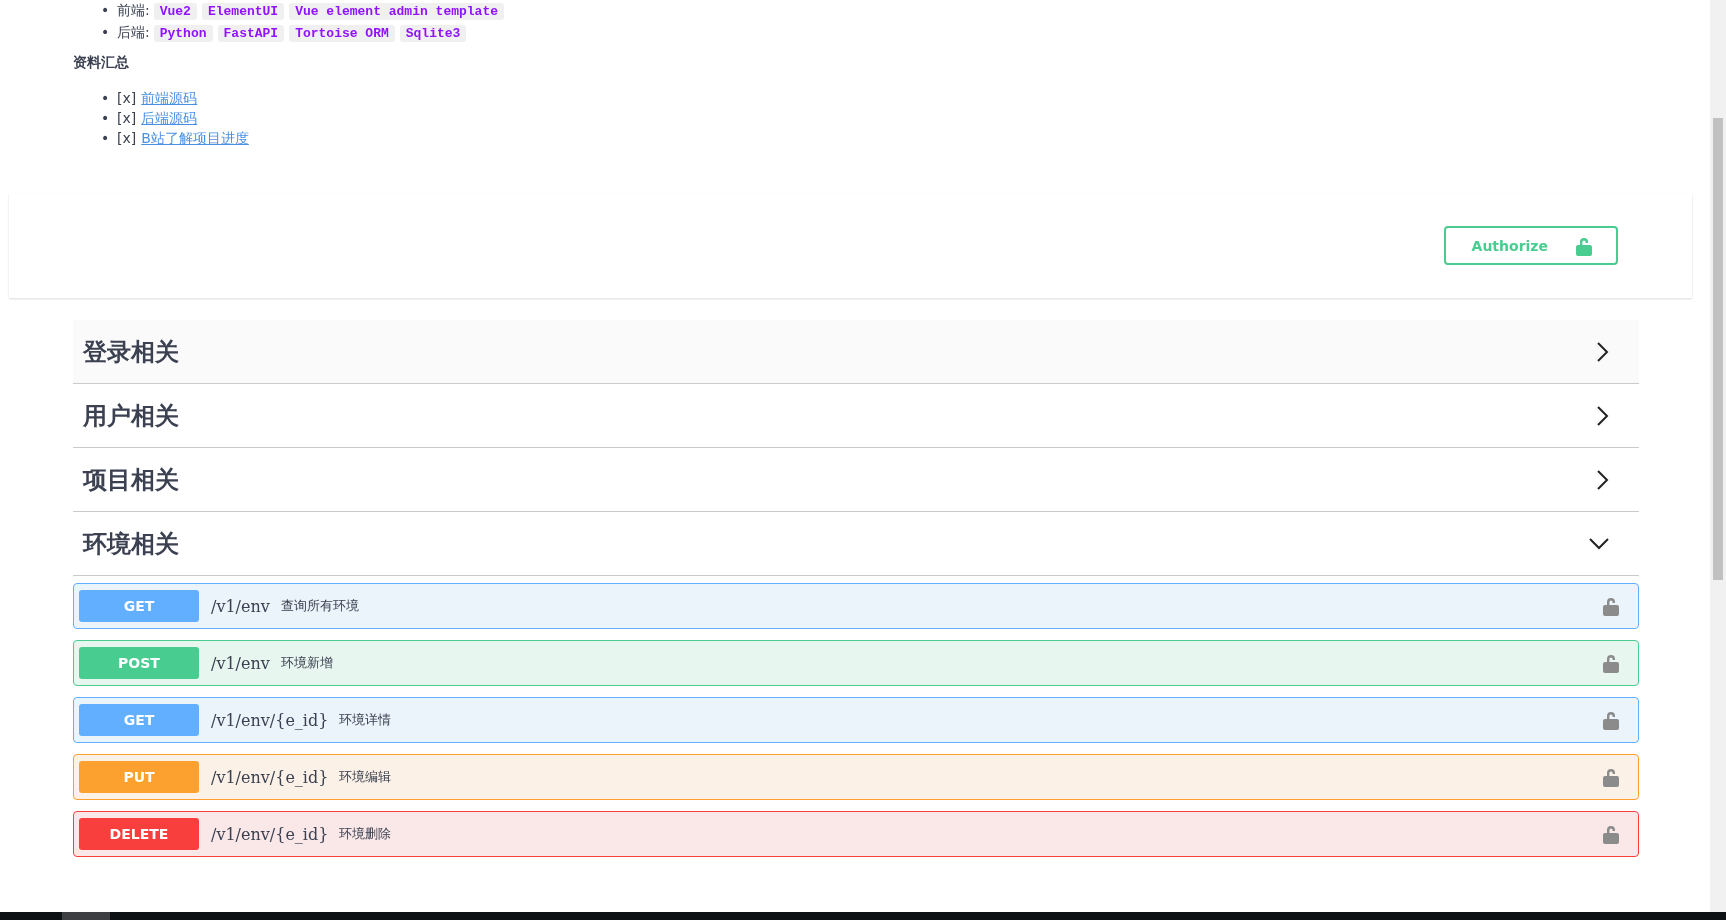 Image resolution: width=1726 pixels, height=920 pixels. What do you see at coordinates (856, 777) in the screenshot?
I see `endpoint-row: PUT /v1/env/{e_id} 环境编辑` at bounding box center [856, 777].